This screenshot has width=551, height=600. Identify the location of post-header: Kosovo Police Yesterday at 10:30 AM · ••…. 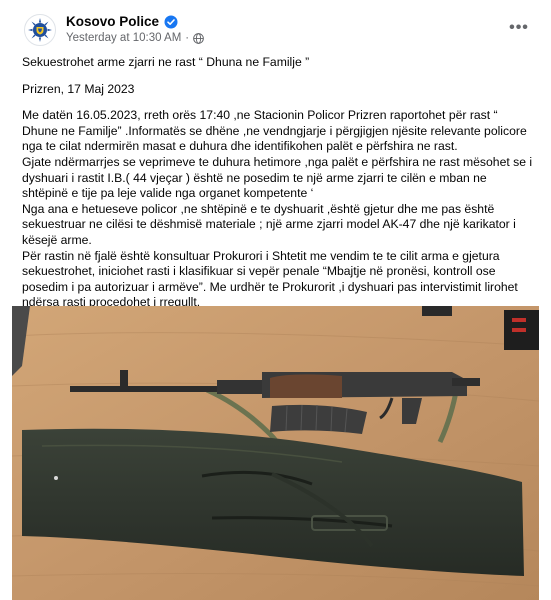
(275, 32).